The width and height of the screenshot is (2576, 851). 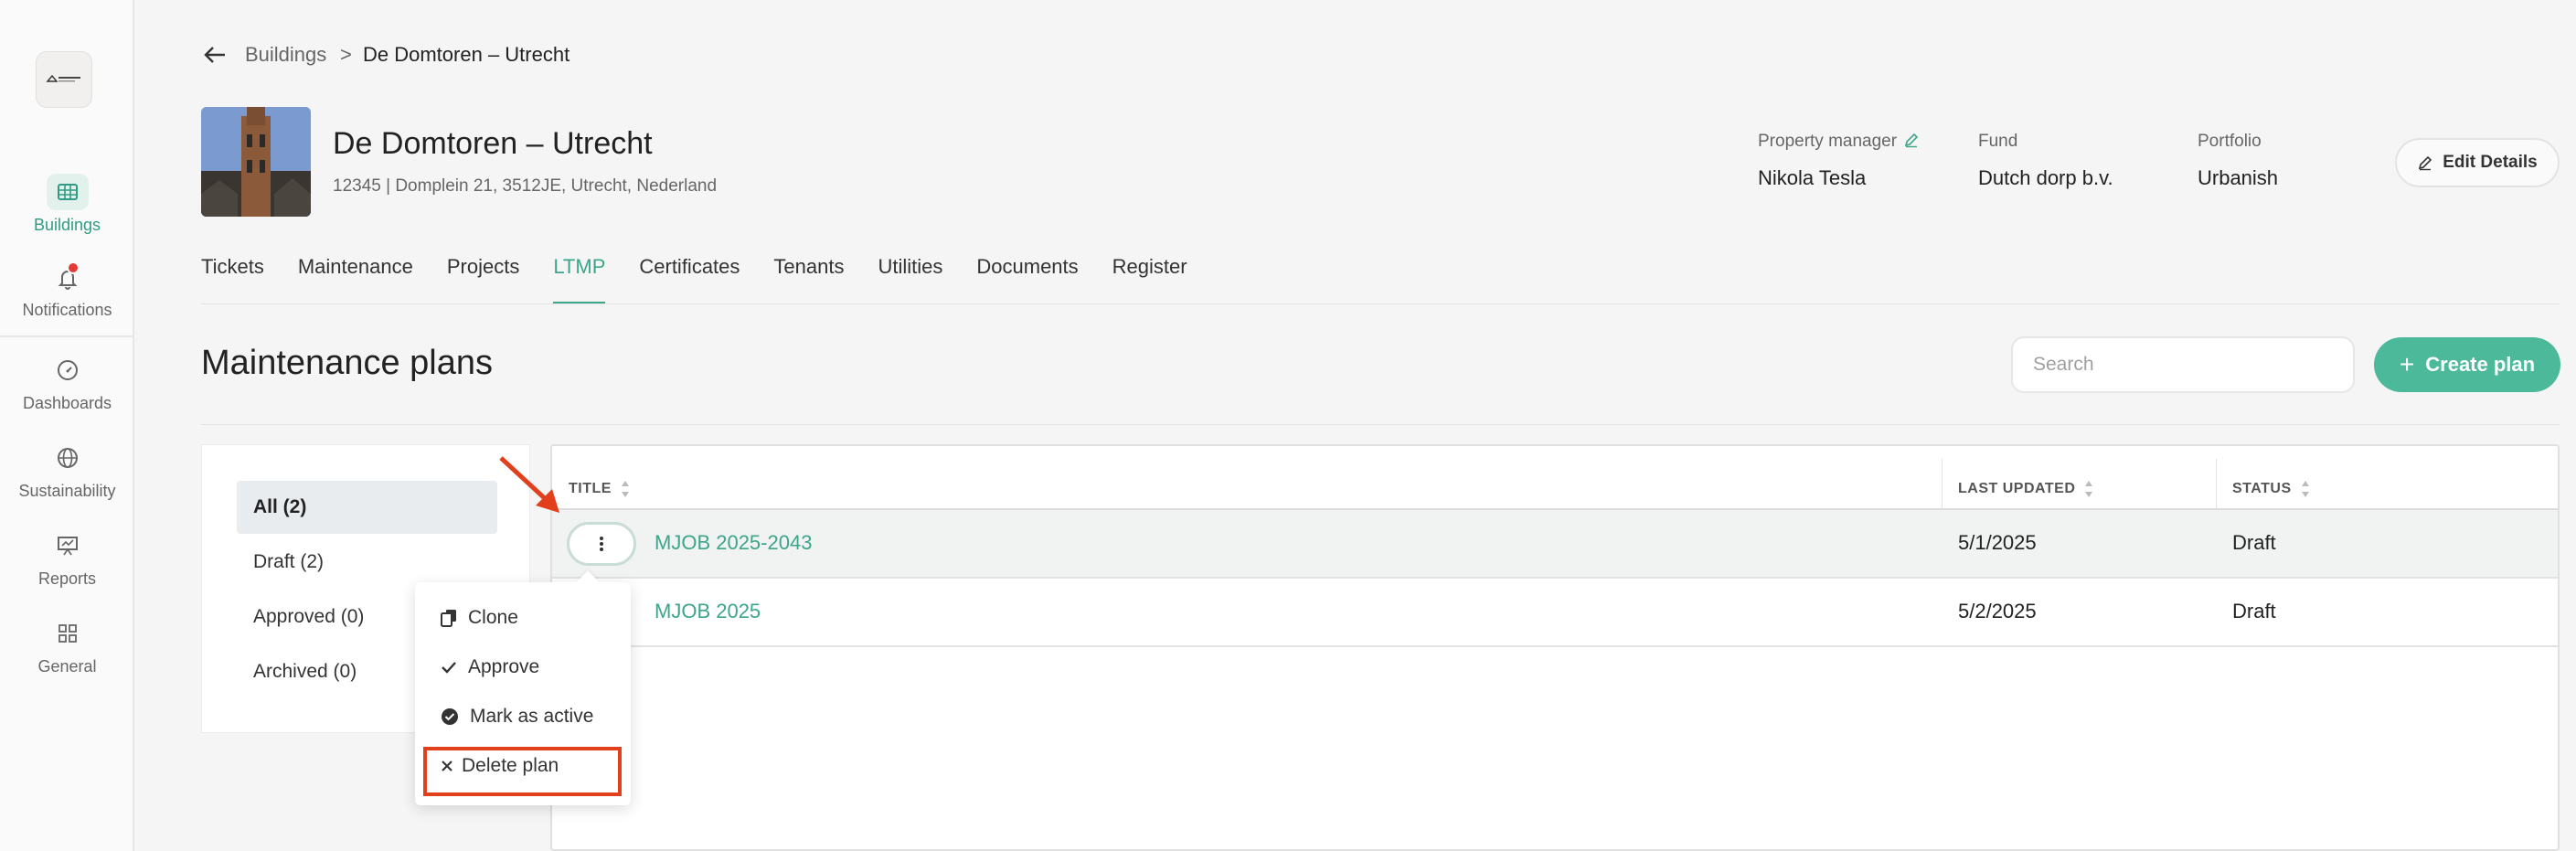 I want to click on column-header-label: LAST UPDATED, so click(x=2017, y=488).